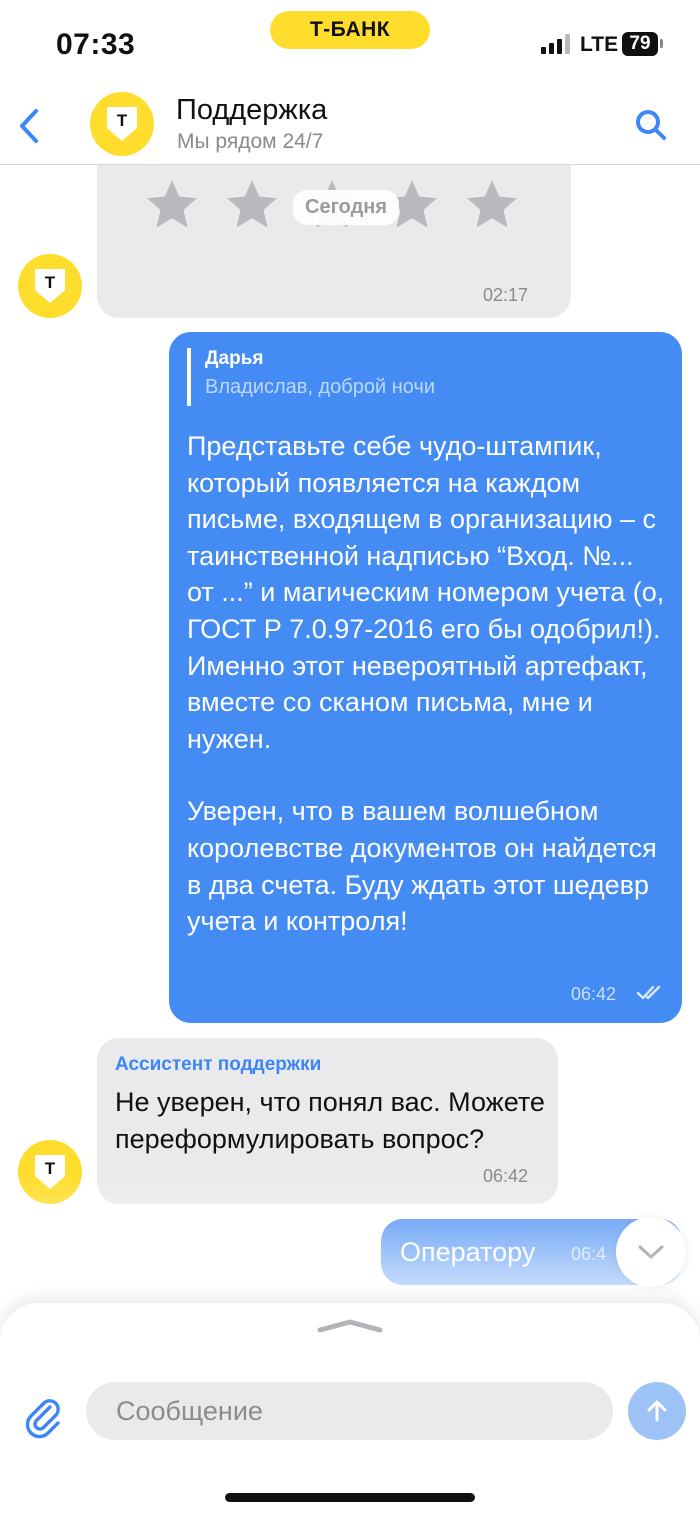  What do you see at coordinates (648, 992) in the screenshot?
I see `double-check-icon` at bounding box center [648, 992].